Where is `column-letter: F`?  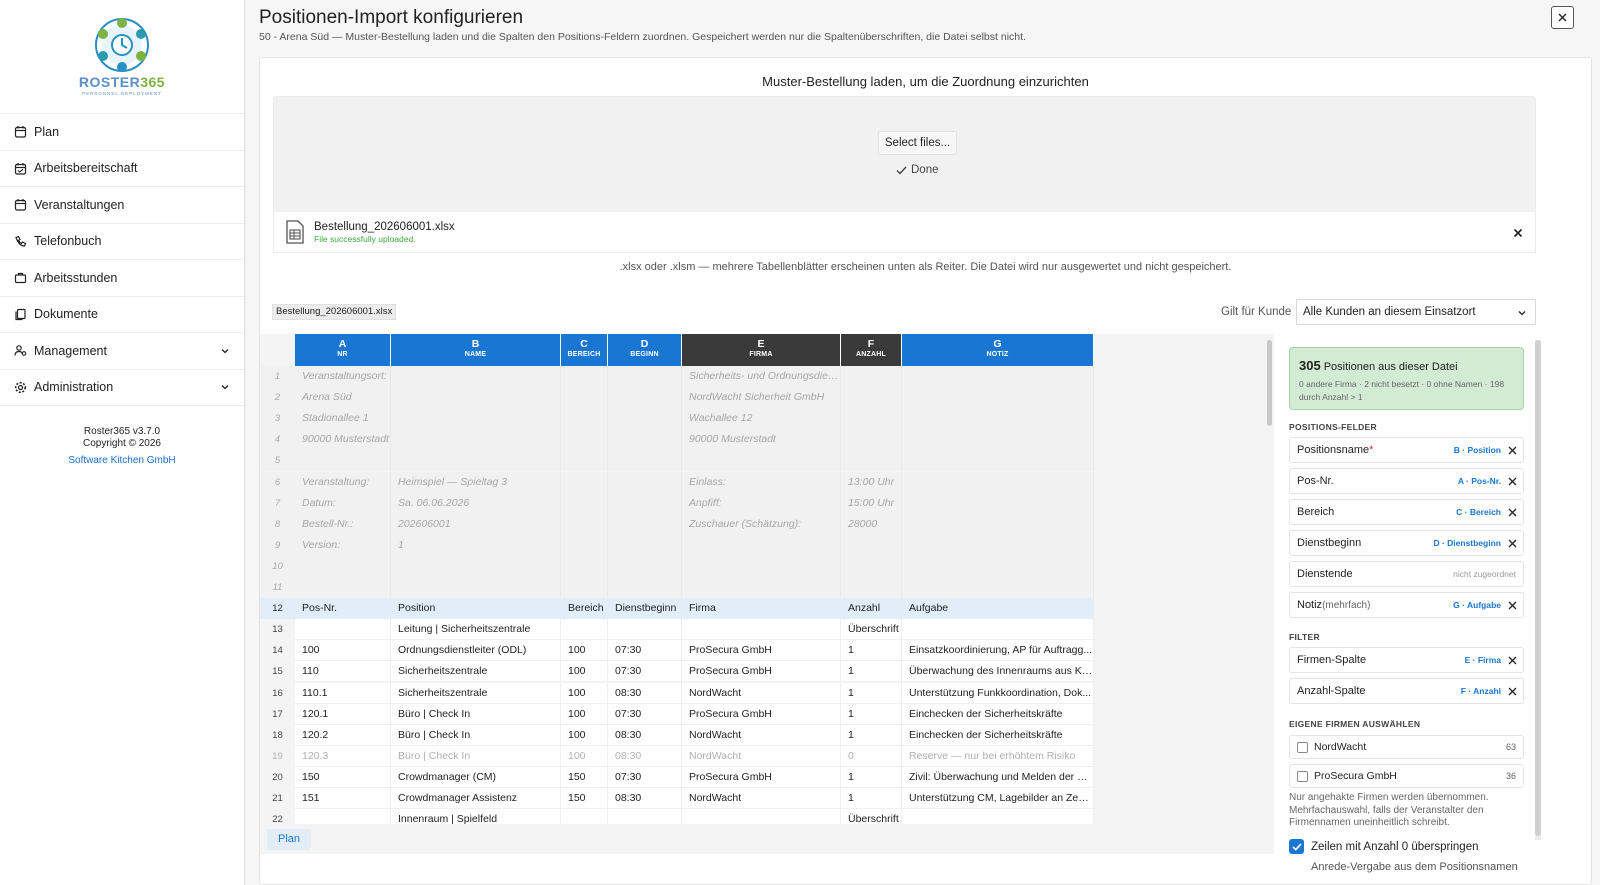 column-letter: F is located at coordinates (871, 344).